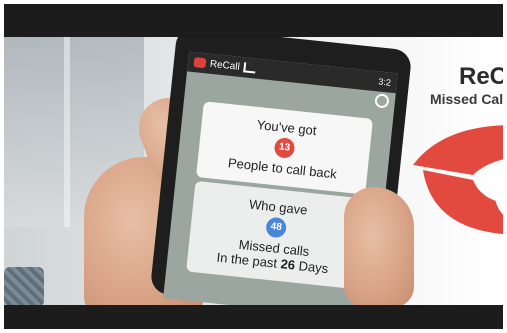  I want to click on brand-text: ReC Missed Call, so click(466, 85).